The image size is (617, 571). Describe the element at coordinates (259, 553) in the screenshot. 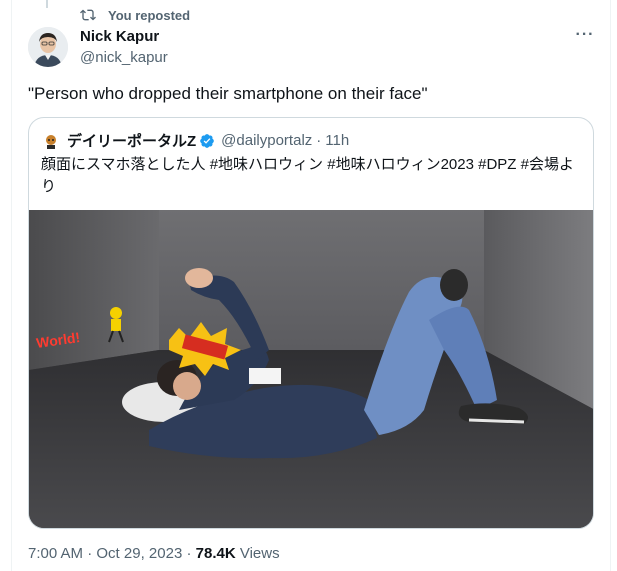

I see `views-label: Views` at that location.